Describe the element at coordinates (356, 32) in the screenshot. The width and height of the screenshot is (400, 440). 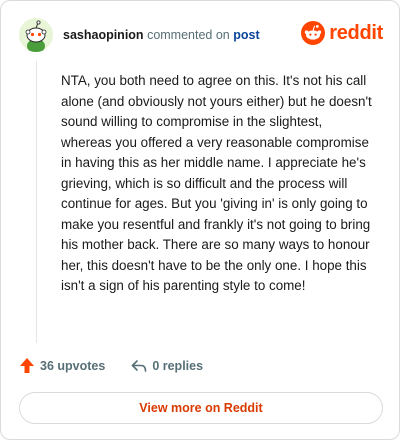
I see `reddit-wordmark: reddit` at that location.